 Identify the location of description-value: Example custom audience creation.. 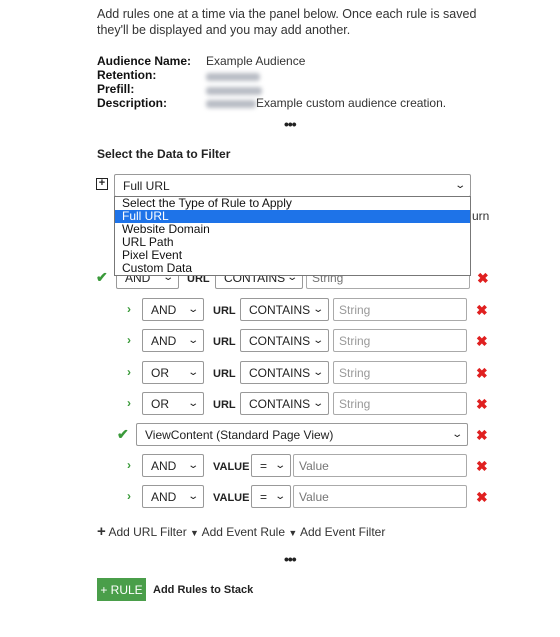
(326, 103).